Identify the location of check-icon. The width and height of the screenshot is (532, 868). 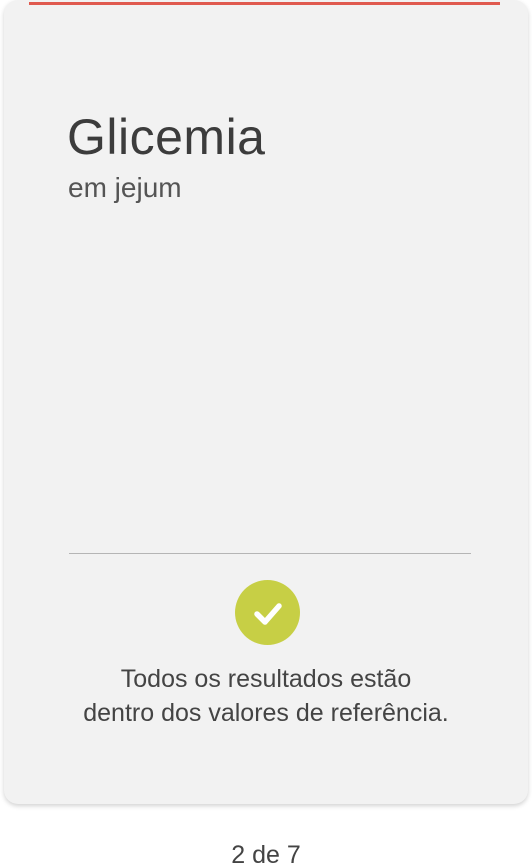
(267, 612).